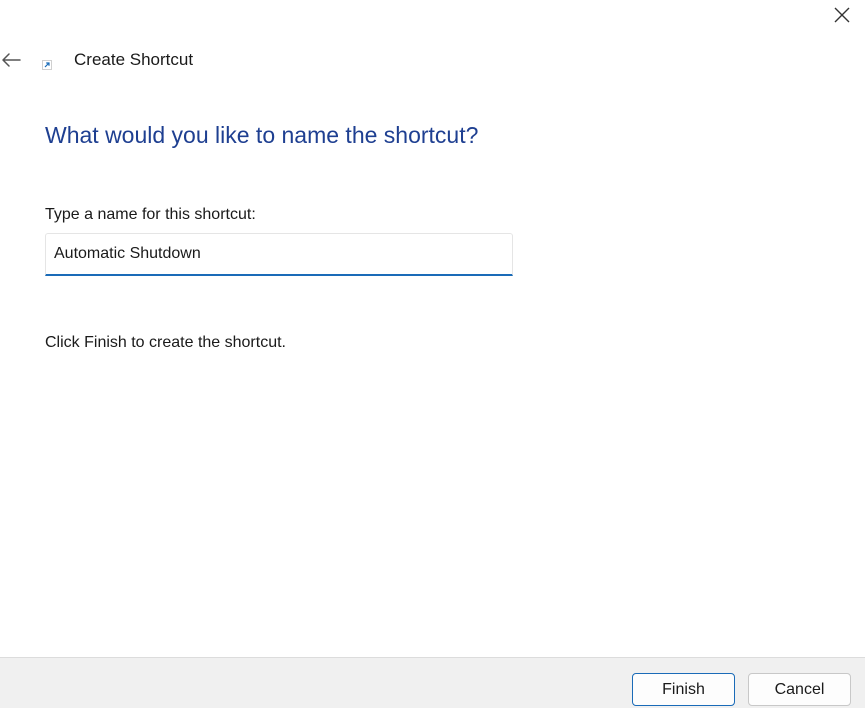  Describe the element at coordinates (165, 342) in the screenshot. I see `finish-instruction: Click Finish to create the shortcut.` at that location.